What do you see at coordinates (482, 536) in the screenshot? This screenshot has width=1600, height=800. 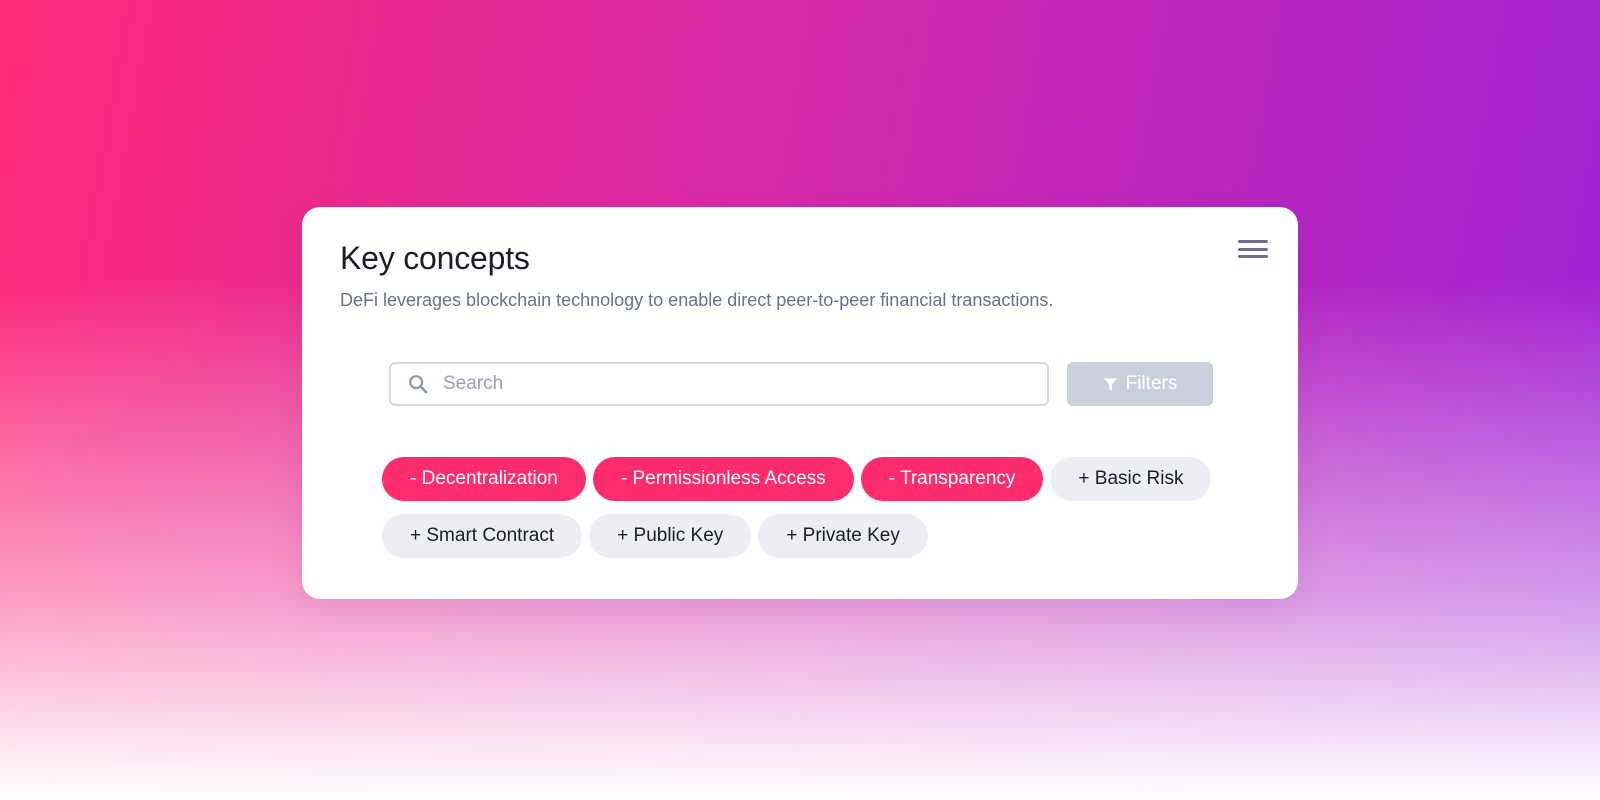 I see `tag-smart-contract: + Smart Contract` at bounding box center [482, 536].